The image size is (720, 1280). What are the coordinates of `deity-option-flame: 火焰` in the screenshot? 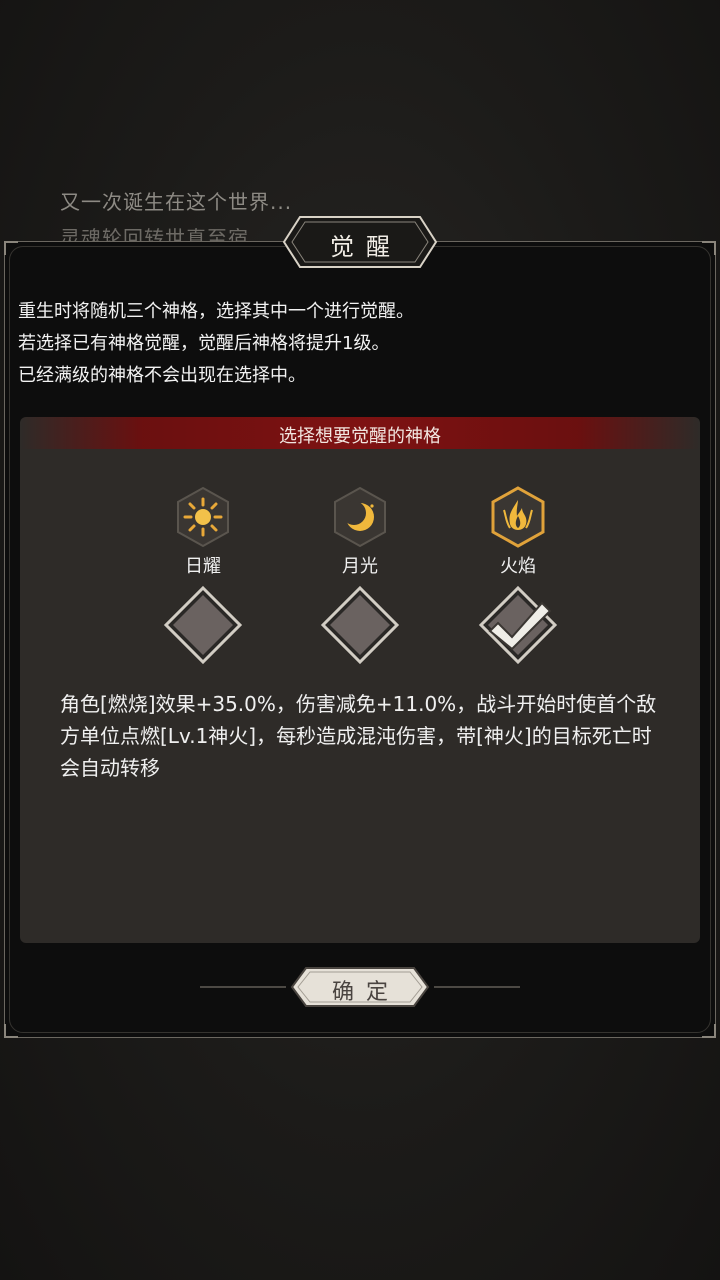 It's located at (518, 532).